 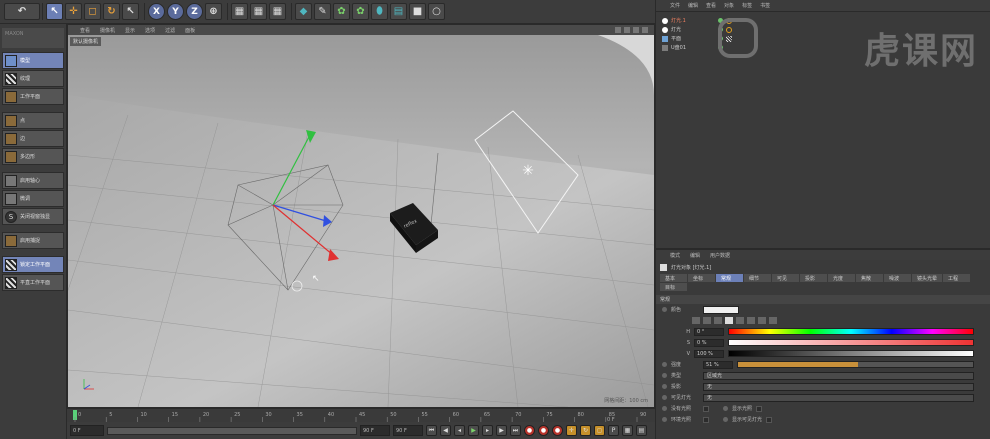 I want to click on om-menu-objects: 对象, so click(x=729, y=5).